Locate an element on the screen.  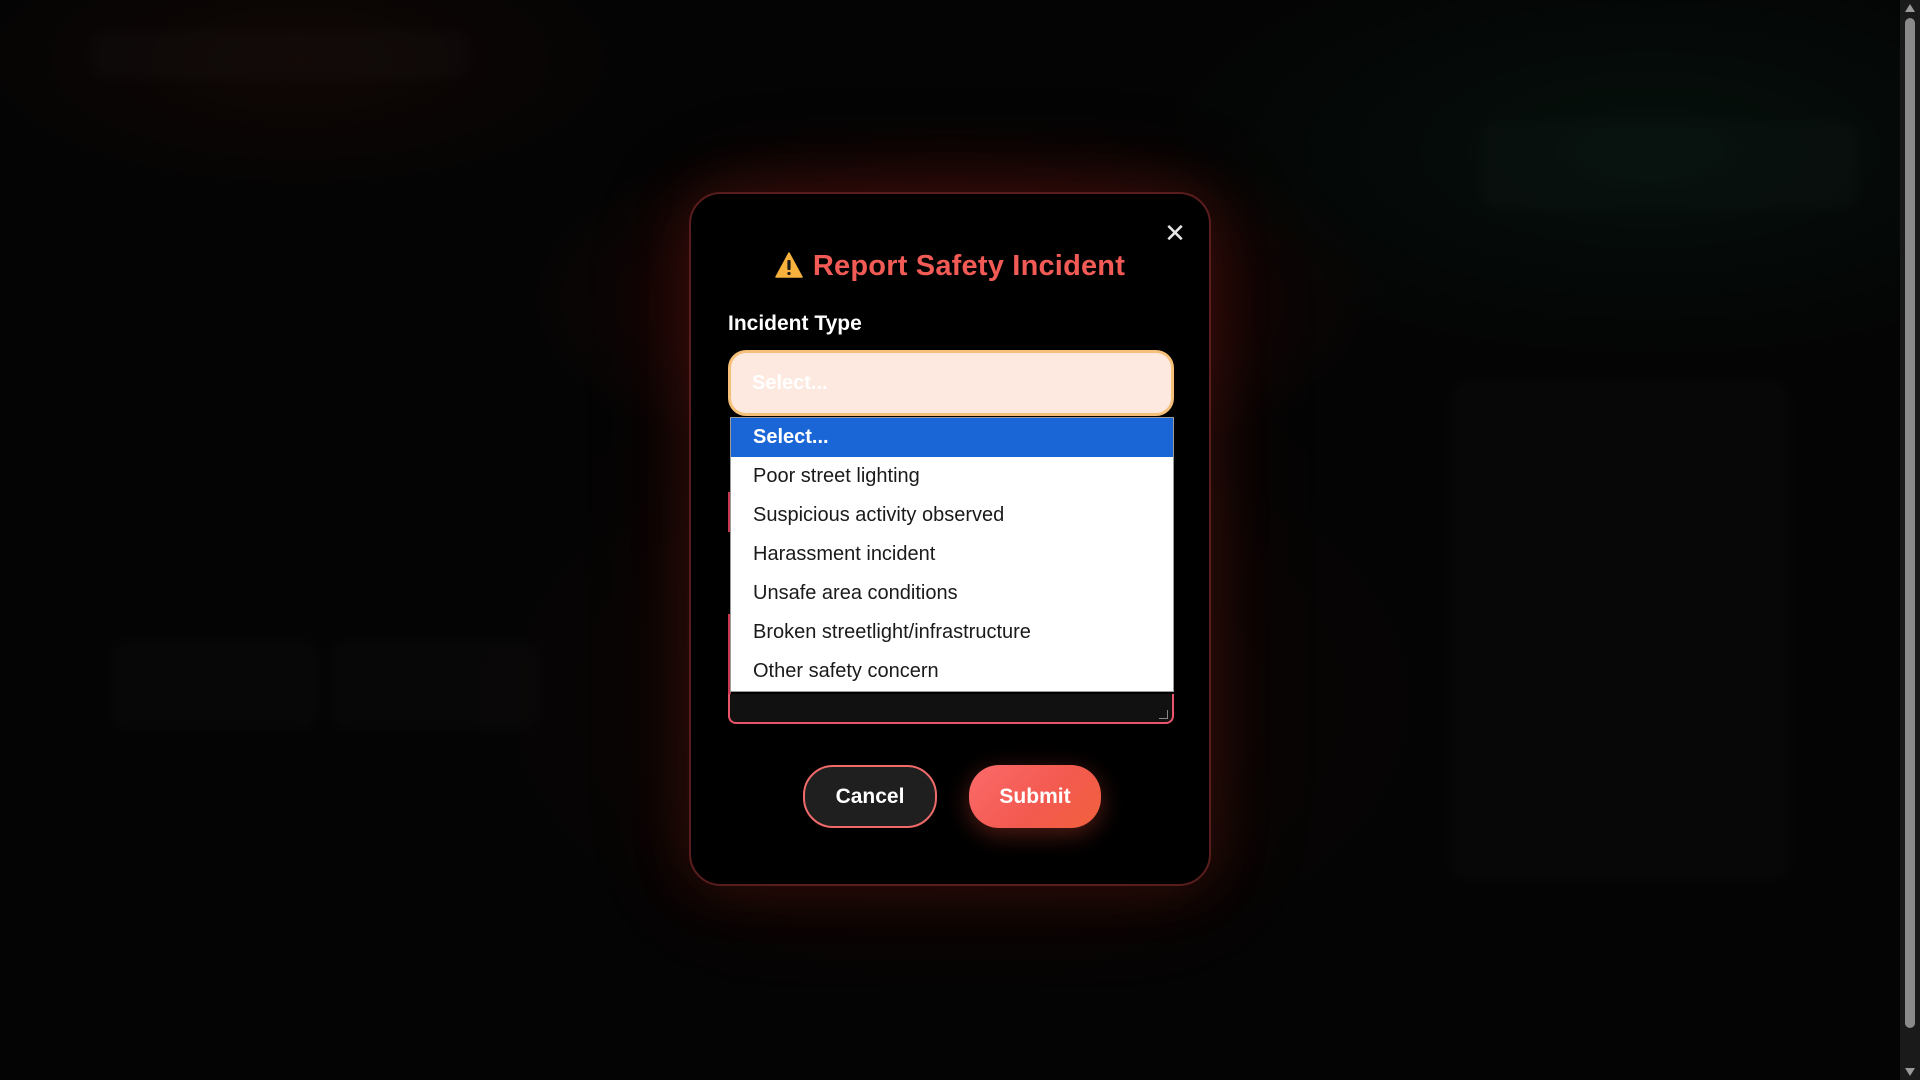
scroll-down-icon is located at coordinates (1910, 1072).